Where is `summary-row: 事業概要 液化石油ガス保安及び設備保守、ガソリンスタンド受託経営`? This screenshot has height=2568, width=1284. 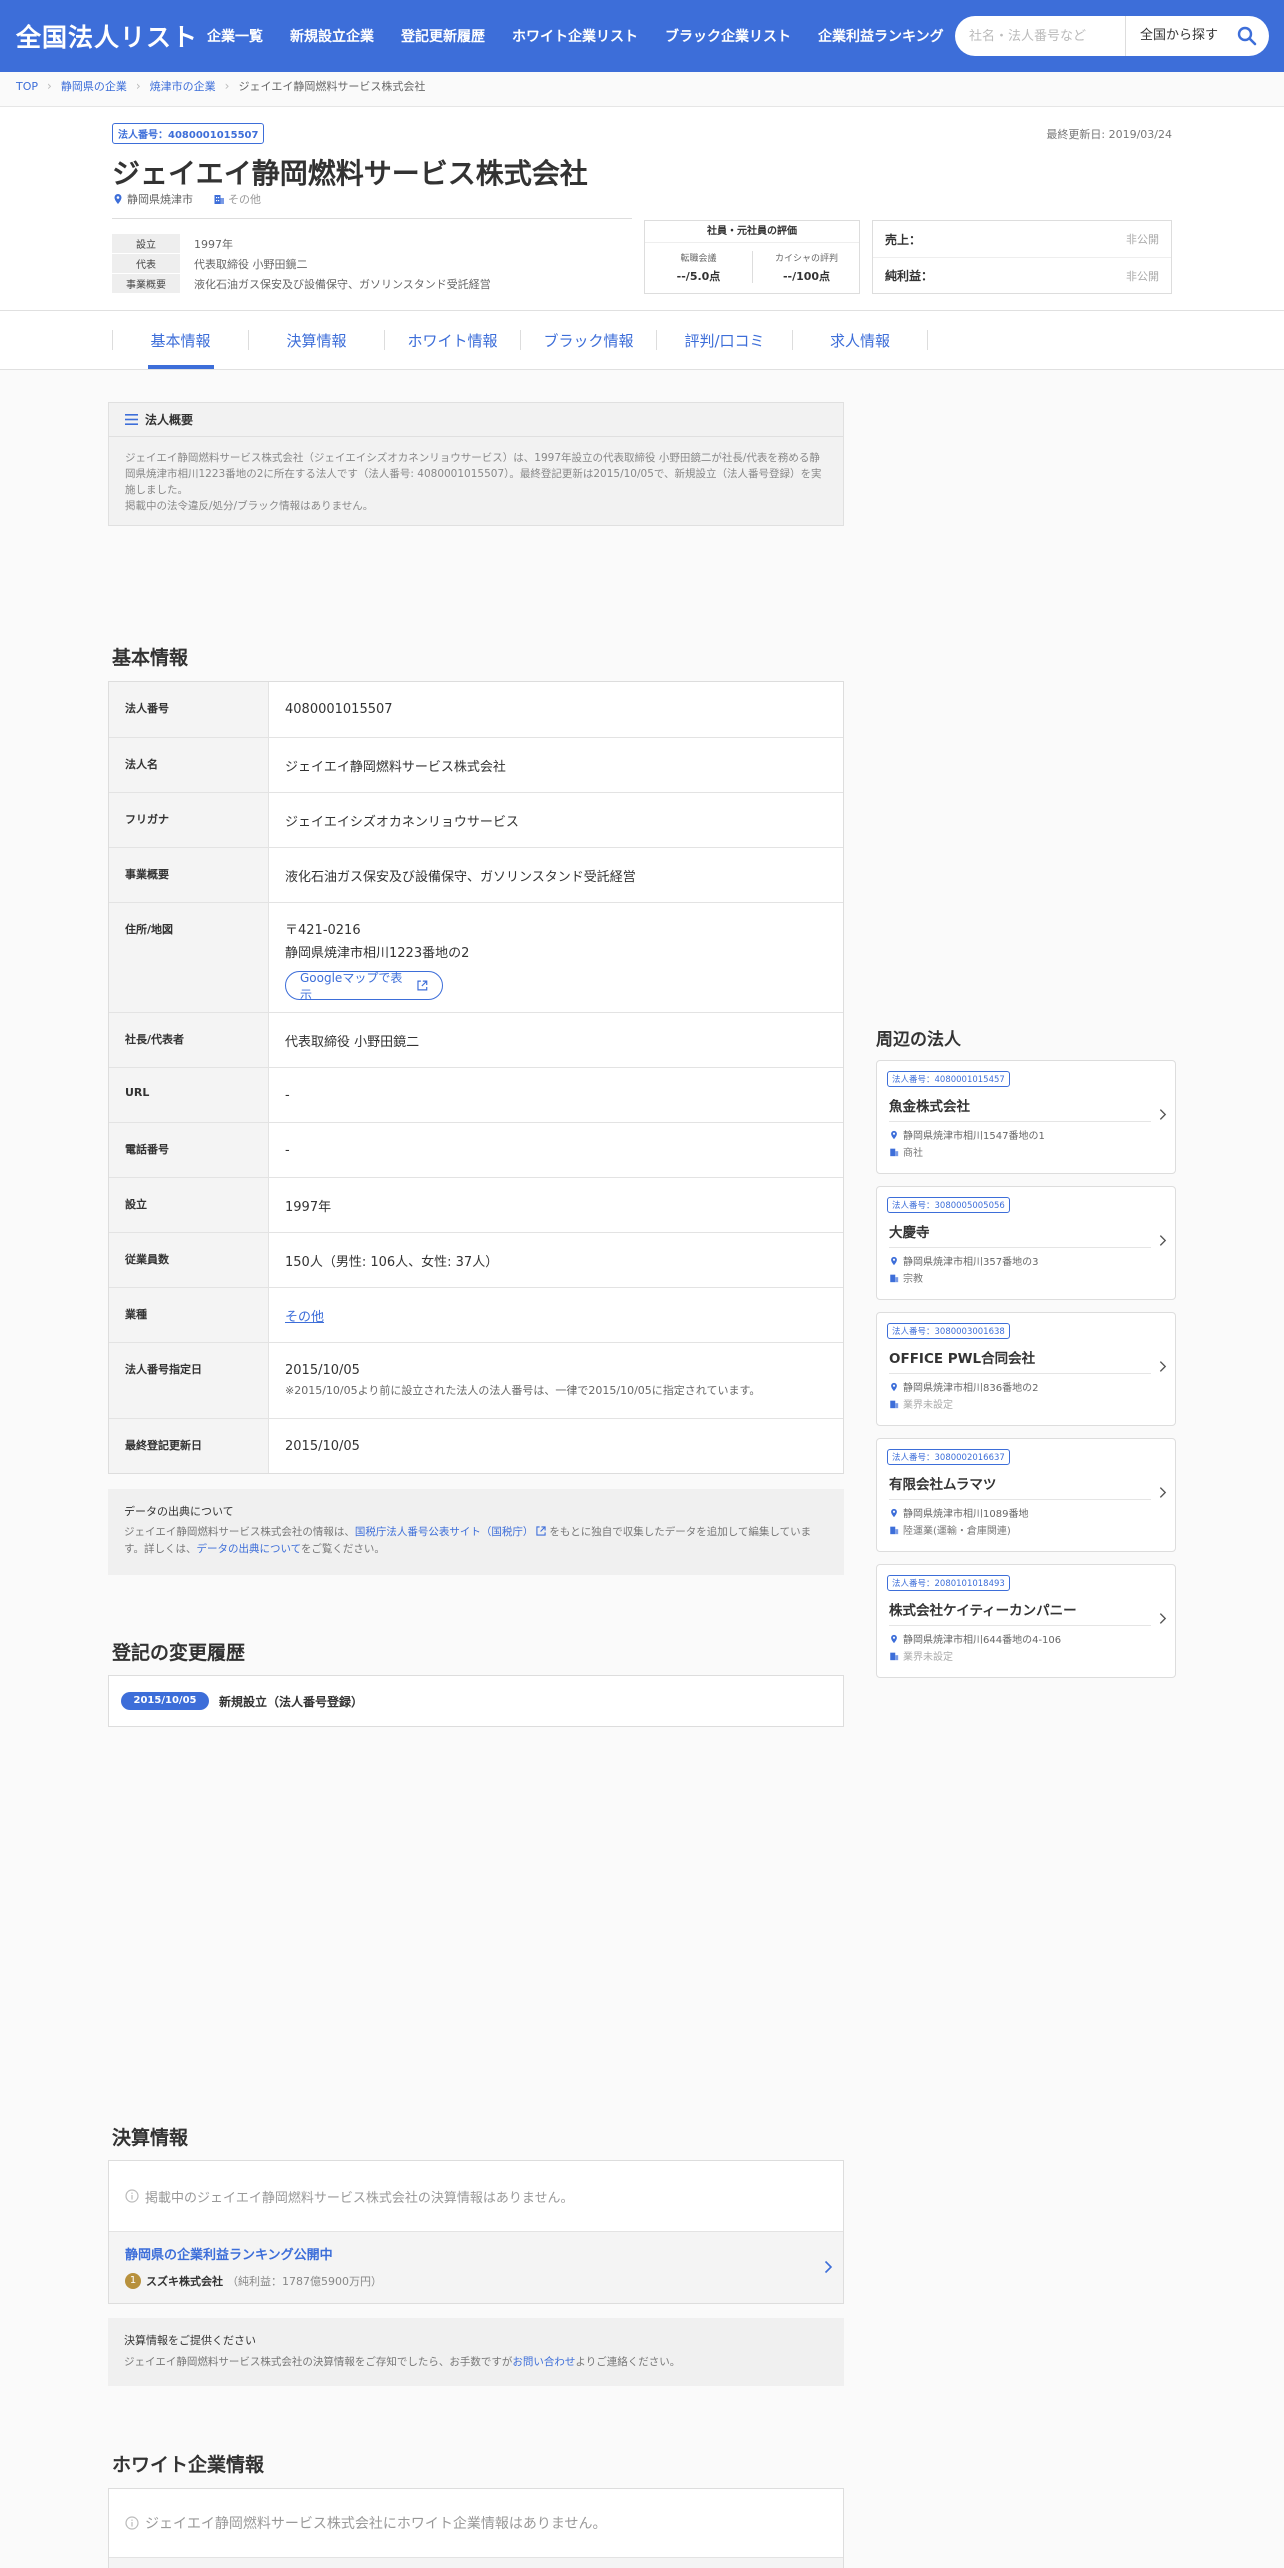
summary-row: 事業概要 液化石油ガス保安及び設備保守、ガソリンスタンド受託経営 is located at coordinates (301, 283).